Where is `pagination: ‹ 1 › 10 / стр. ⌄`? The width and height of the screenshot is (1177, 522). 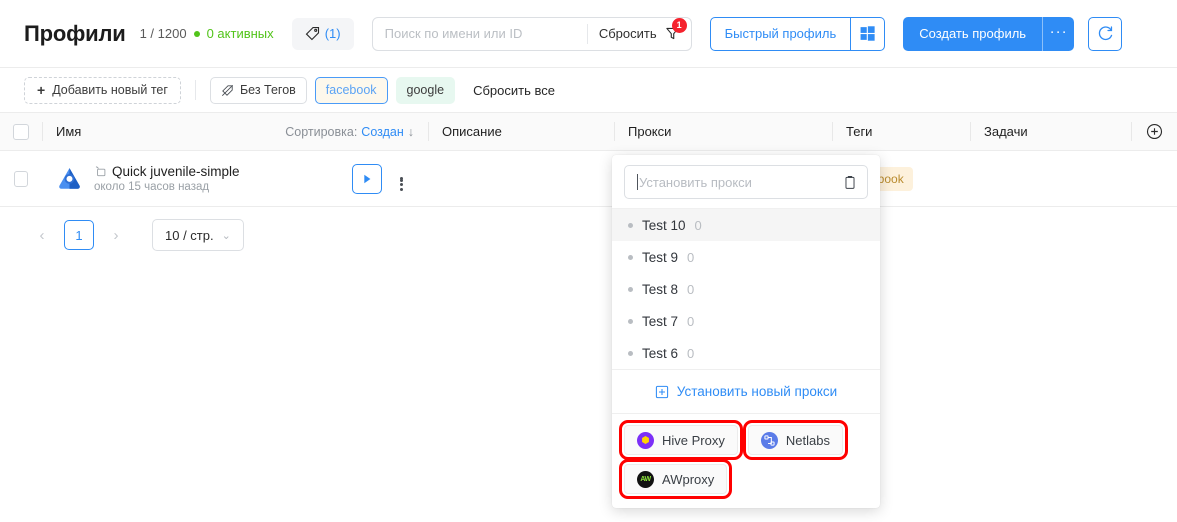 pagination: ‹ 1 › 10 / стр. ⌄ is located at coordinates (588, 235).